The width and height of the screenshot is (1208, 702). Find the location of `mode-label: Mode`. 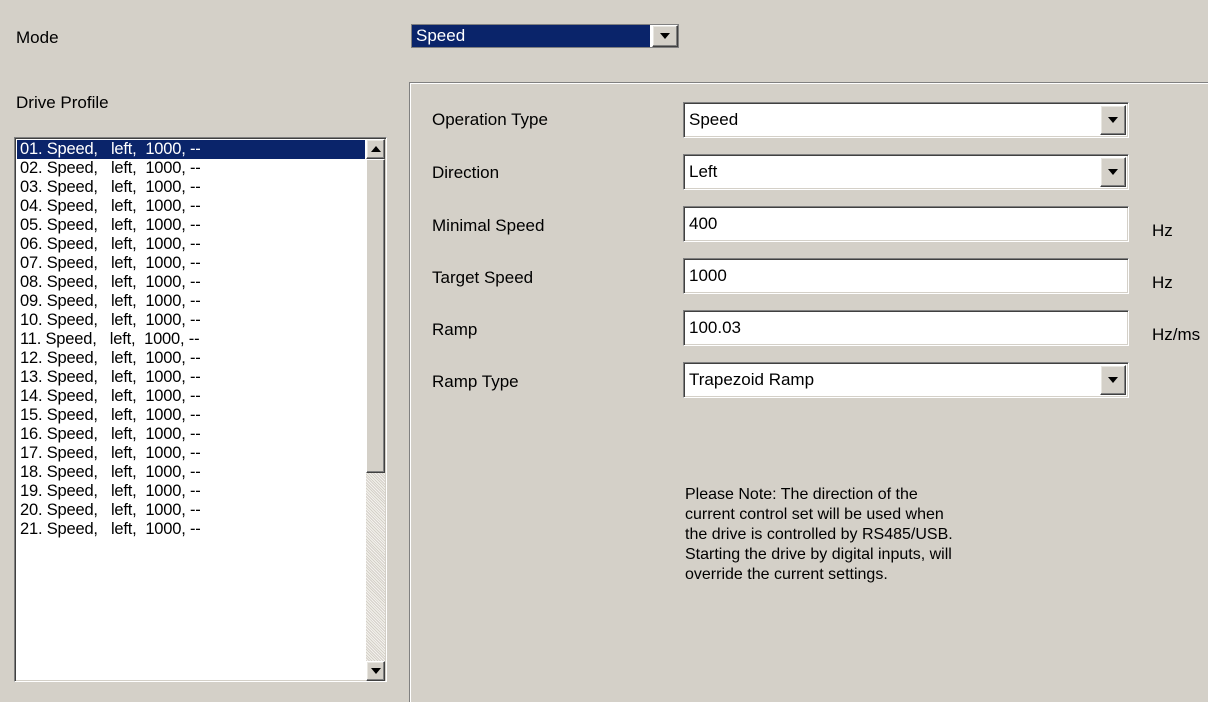

mode-label: Mode is located at coordinates (37, 37).